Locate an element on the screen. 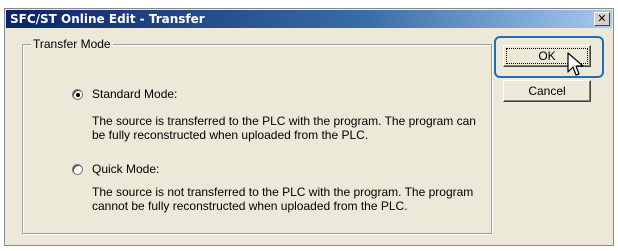 This screenshot has width=618, height=251. quick-mode-option: Quick Mode: is located at coordinates (115, 169).